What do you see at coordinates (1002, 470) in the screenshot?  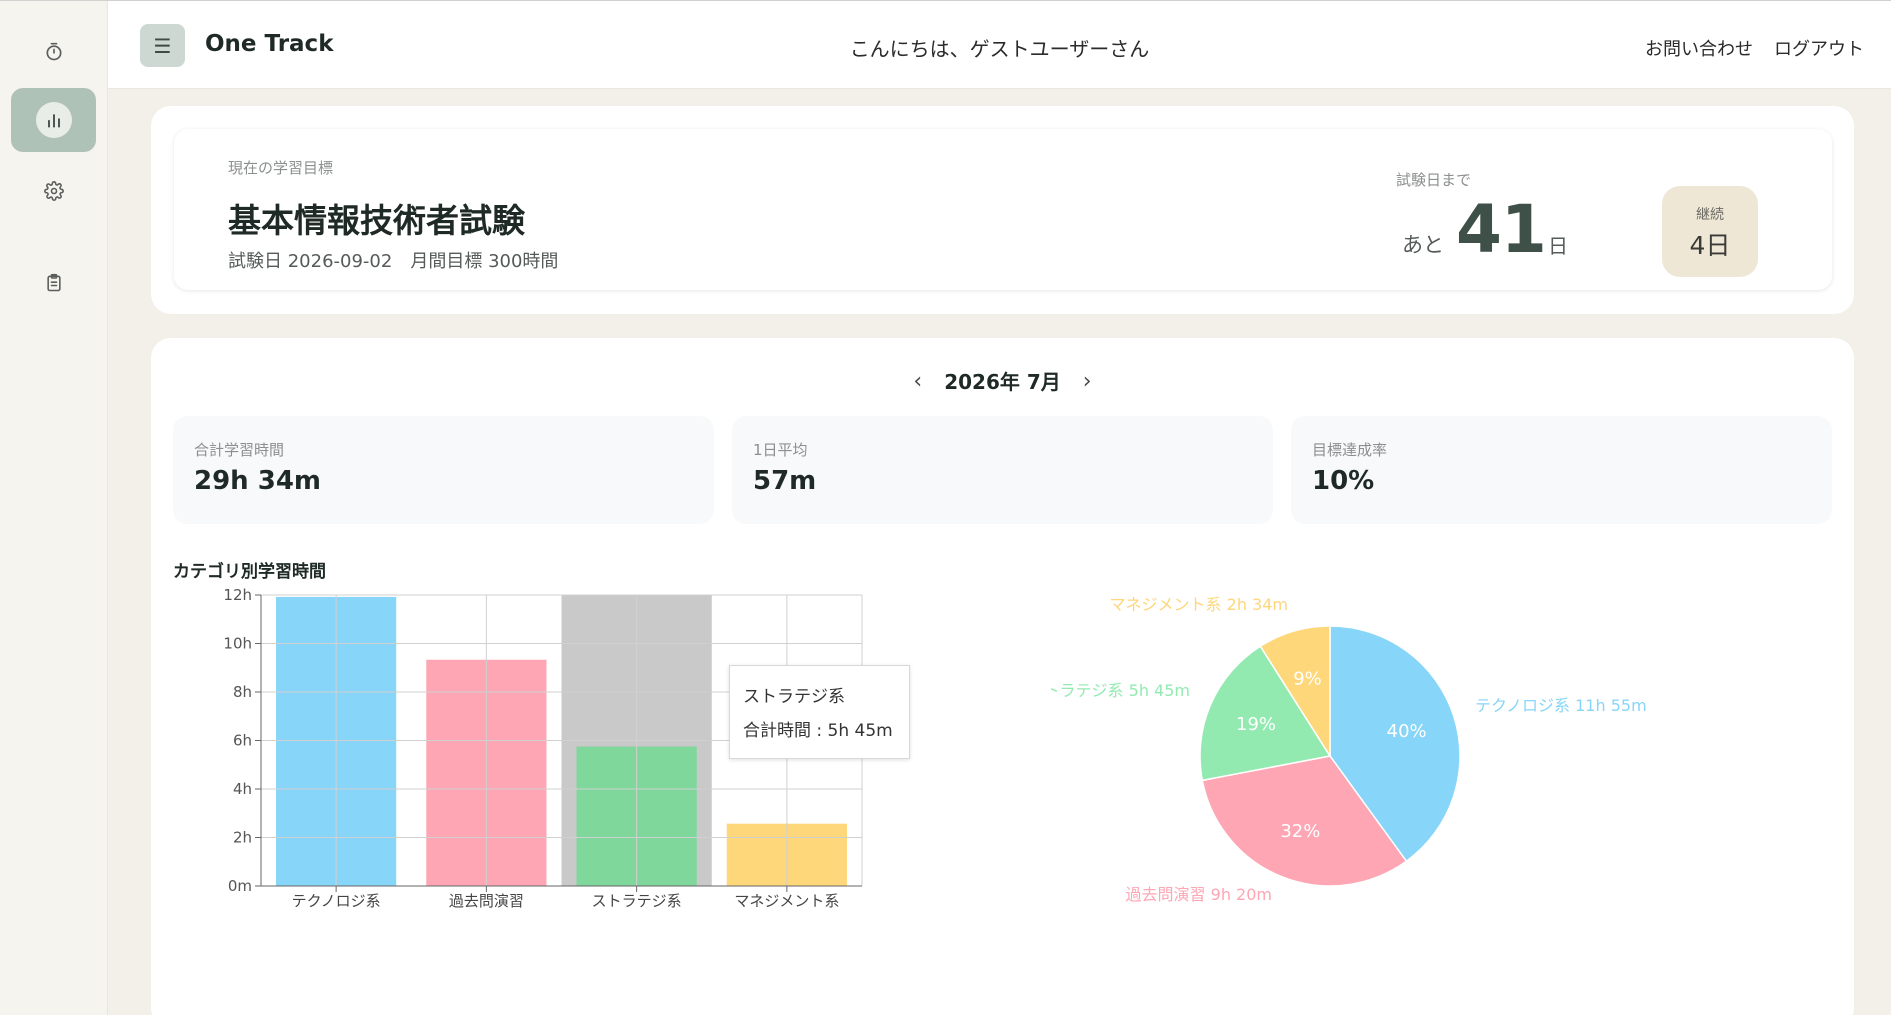 I see `stat-daily-average: 1日平均 57m` at bounding box center [1002, 470].